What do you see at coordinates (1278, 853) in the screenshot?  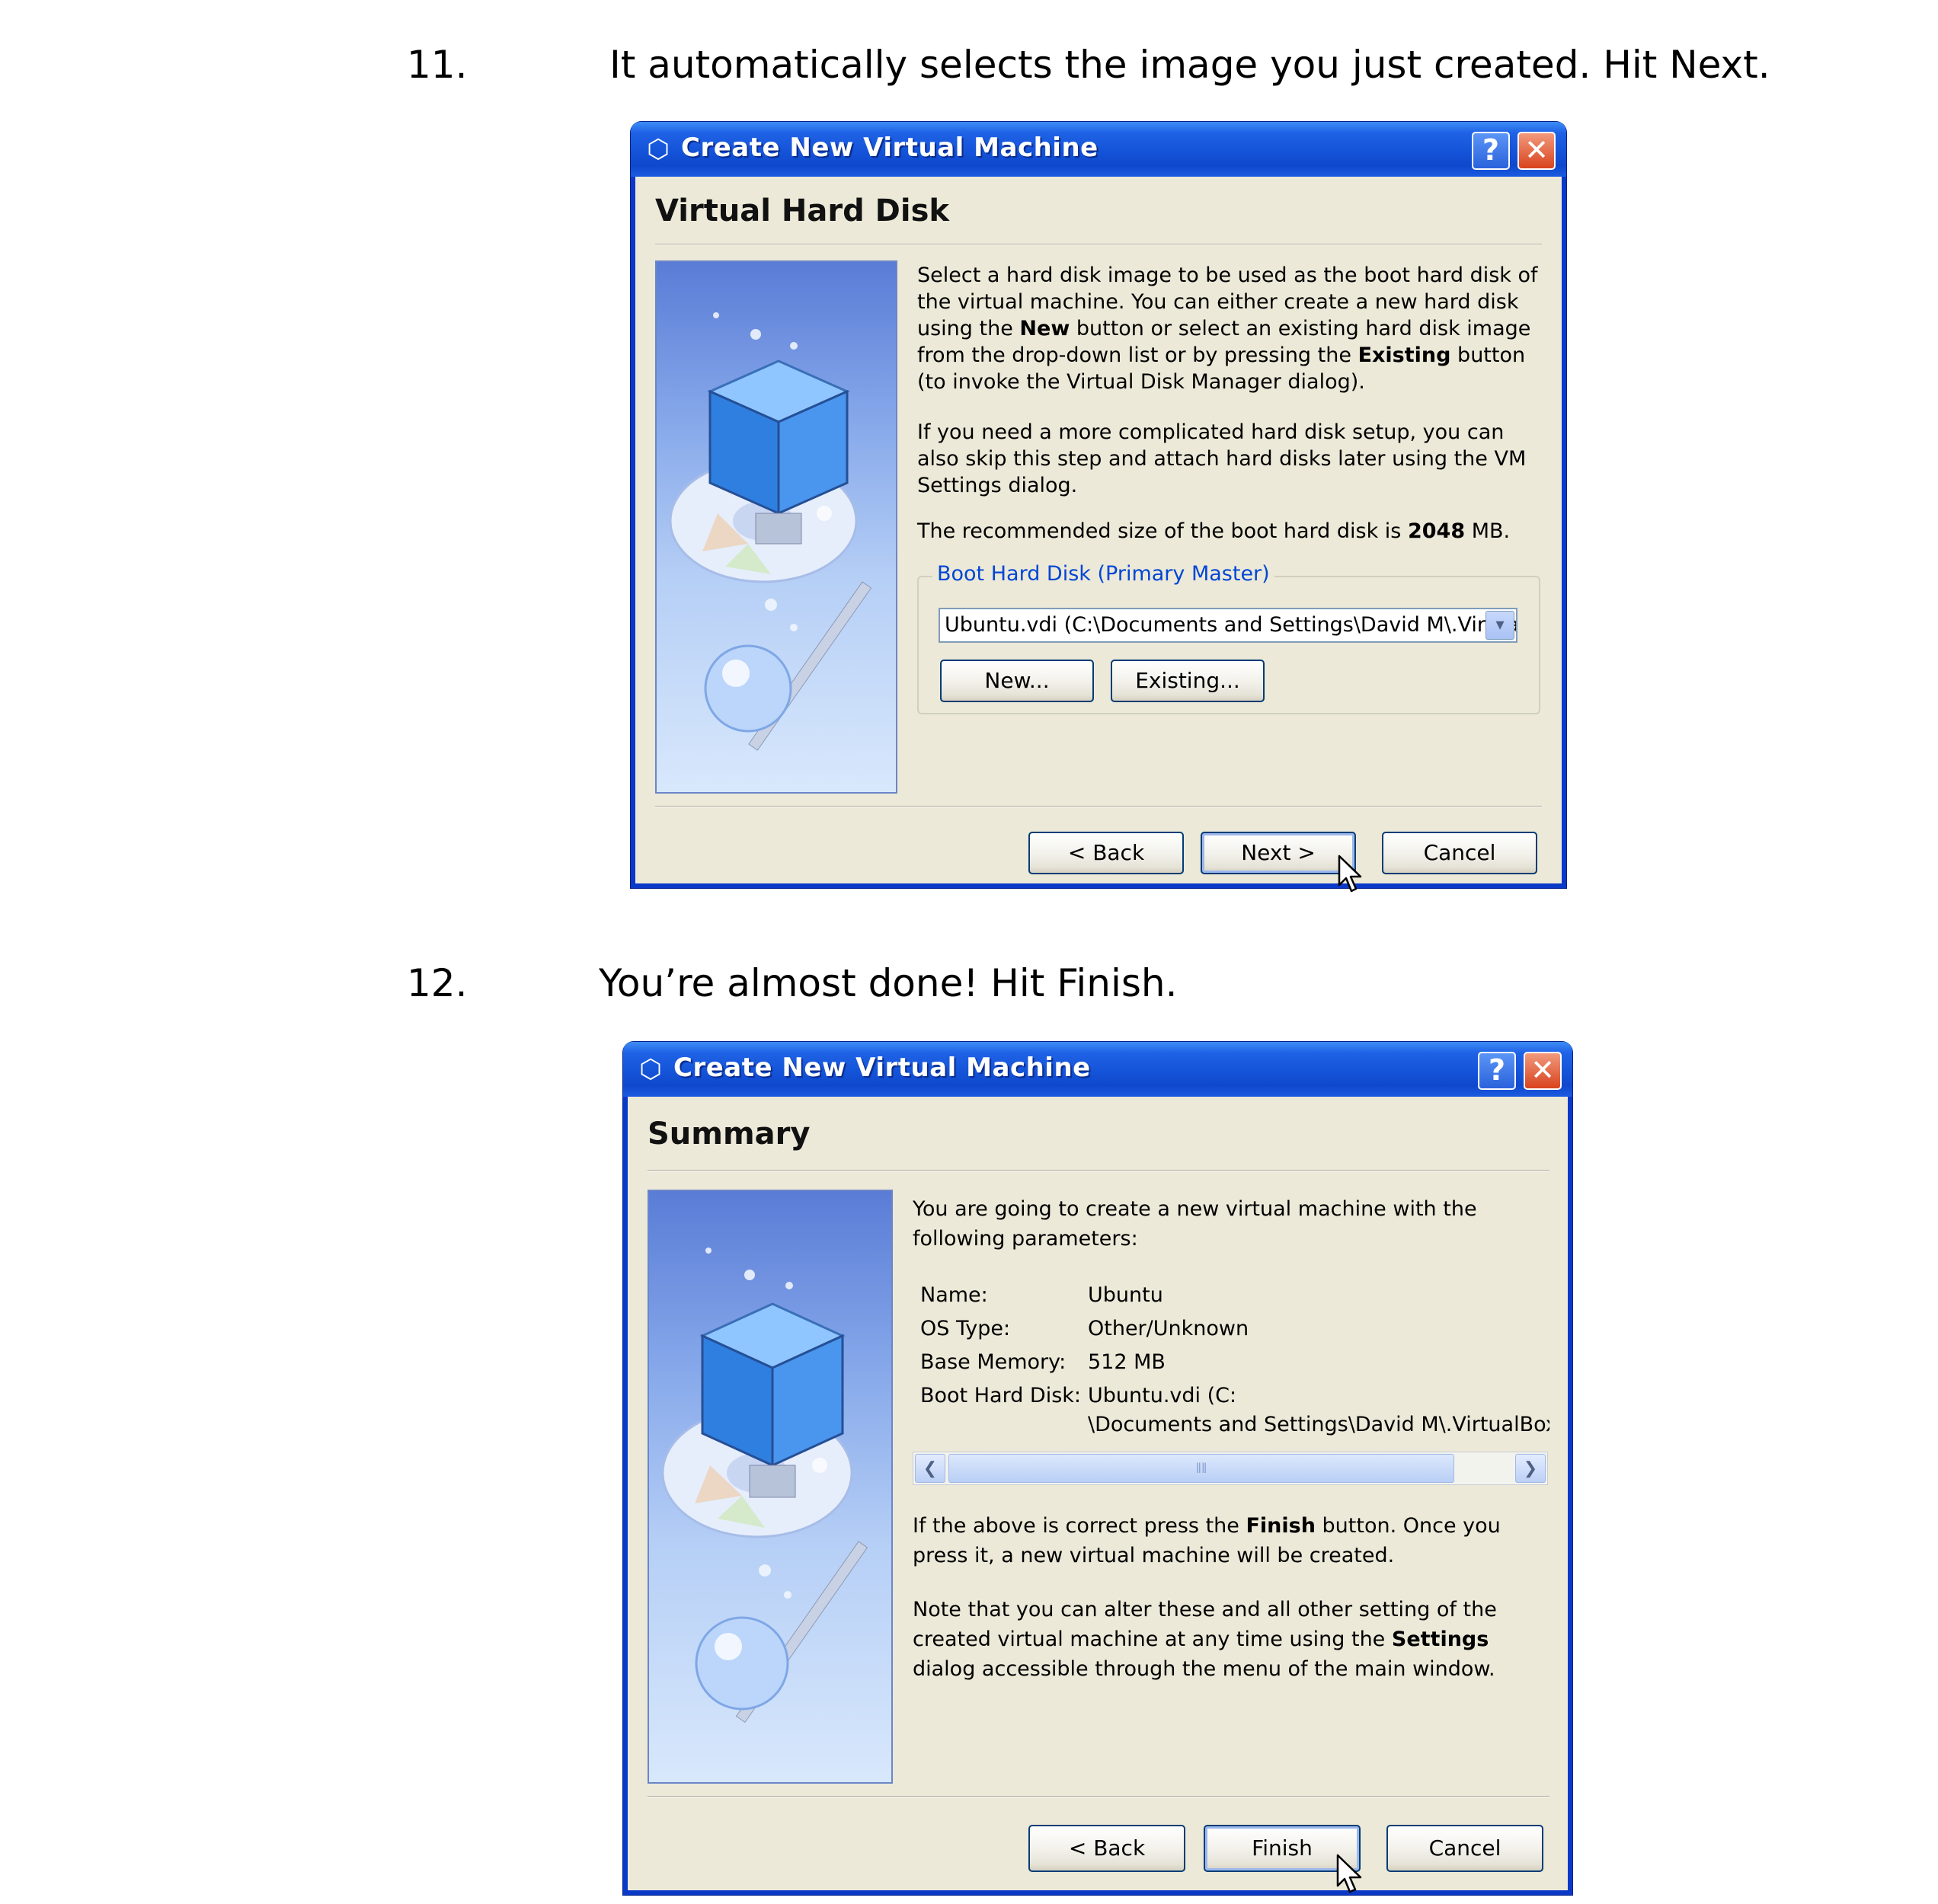 I see `next-button: Next >` at bounding box center [1278, 853].